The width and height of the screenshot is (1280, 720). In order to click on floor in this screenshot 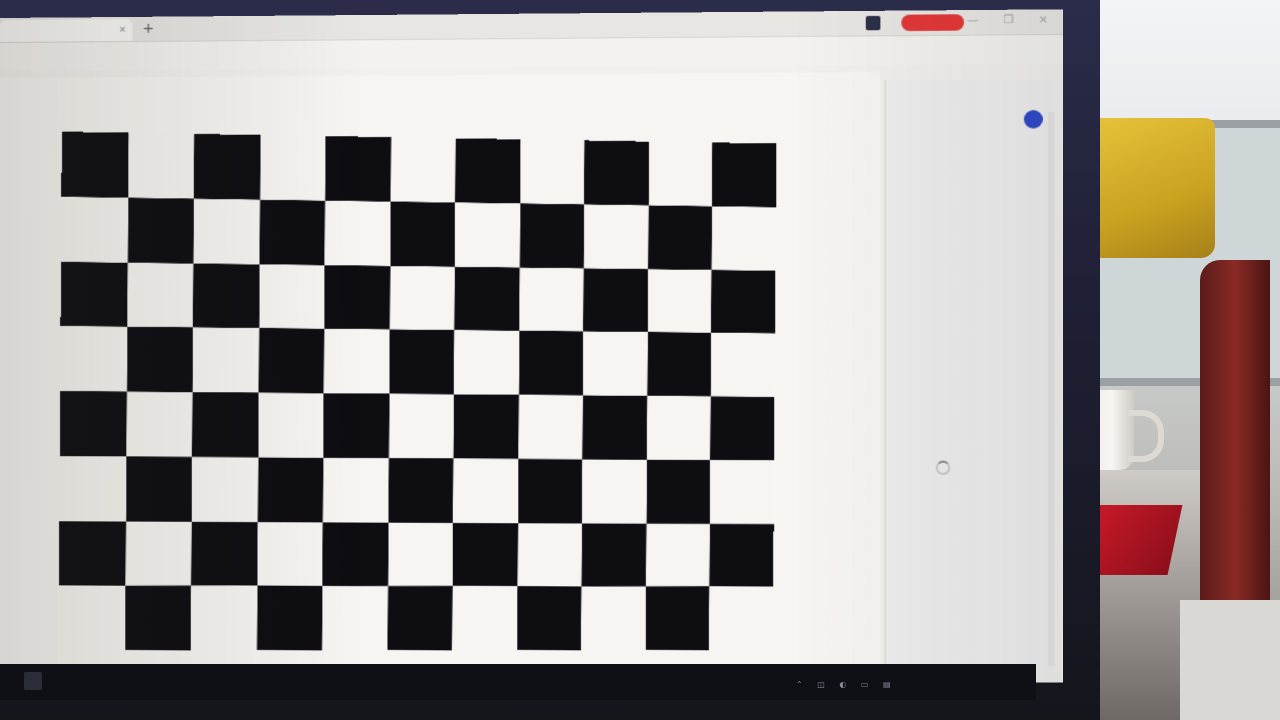, I will do `click(1230, 660)`.